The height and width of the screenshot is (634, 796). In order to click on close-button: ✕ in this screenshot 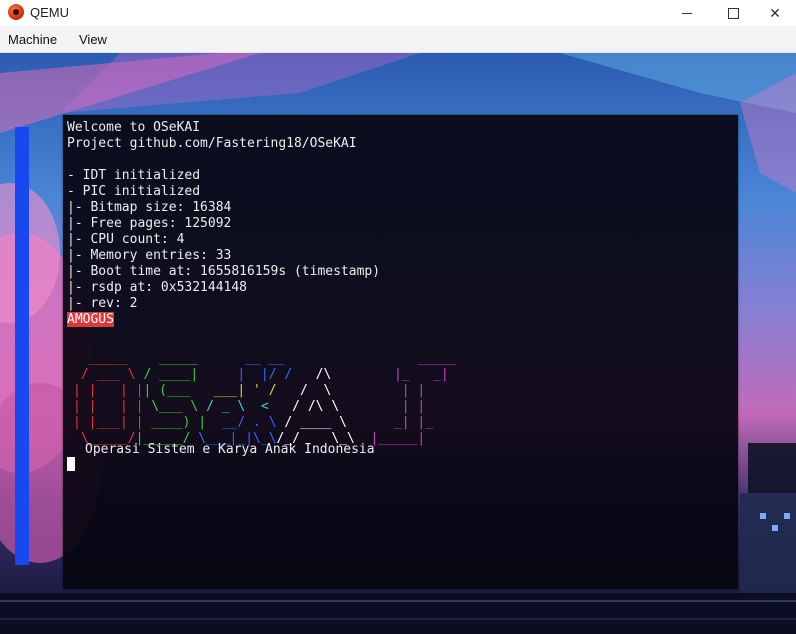, I will do `click(775, 13)`.